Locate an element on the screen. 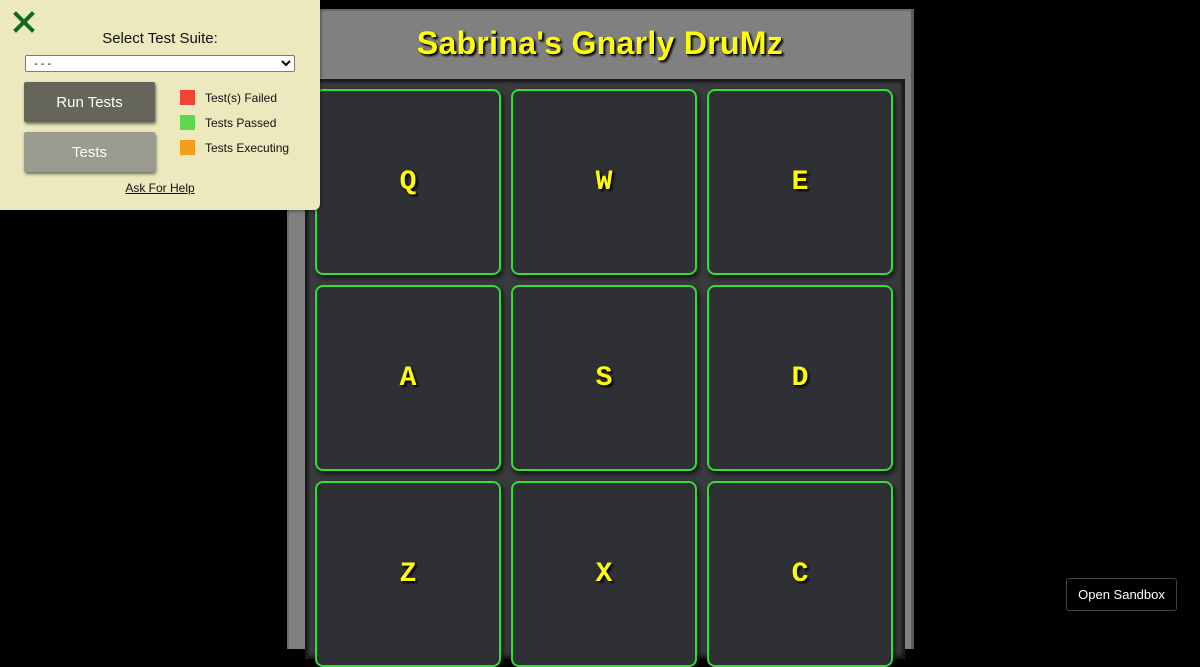 This screenshot has width=1200, height=667. pad-key-label: E is located at coordinates (800, 182).